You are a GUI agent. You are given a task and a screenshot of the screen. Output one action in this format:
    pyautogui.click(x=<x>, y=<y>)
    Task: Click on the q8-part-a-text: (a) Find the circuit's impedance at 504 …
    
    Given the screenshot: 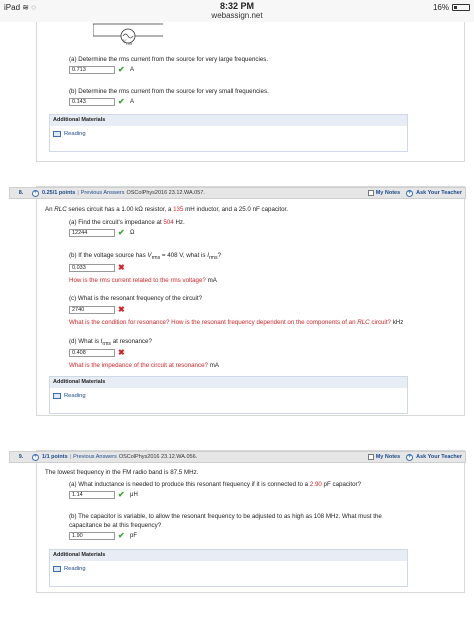 What is the action you would take?
    pyautogui.click(x=127, y=222)
    